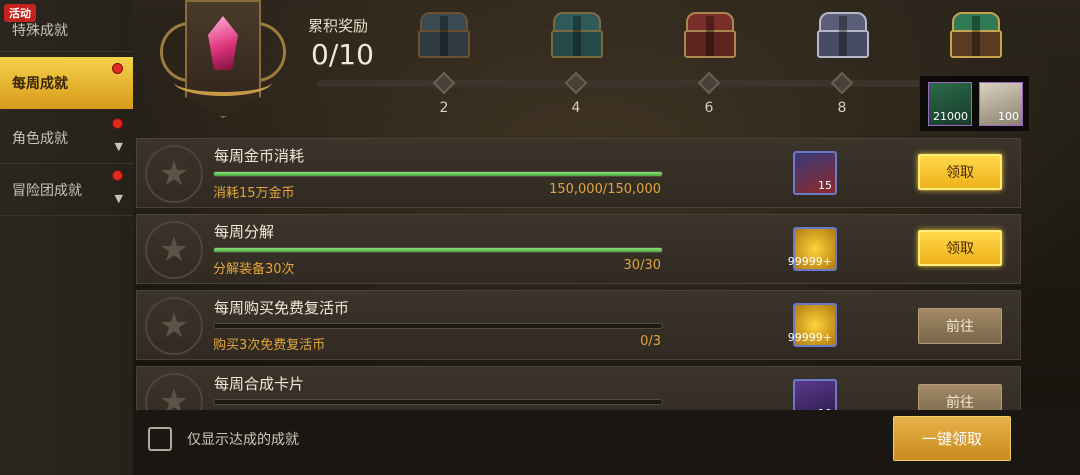  I want to click on achievement-row: ★ 每周分解 分解装备30次 30/30 99999+ 领取, so click(578, 249).